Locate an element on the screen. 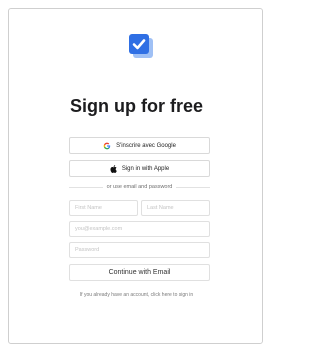 The width and height of the screenshot is (320, 352). email-input is located at coordinates (139, 229).